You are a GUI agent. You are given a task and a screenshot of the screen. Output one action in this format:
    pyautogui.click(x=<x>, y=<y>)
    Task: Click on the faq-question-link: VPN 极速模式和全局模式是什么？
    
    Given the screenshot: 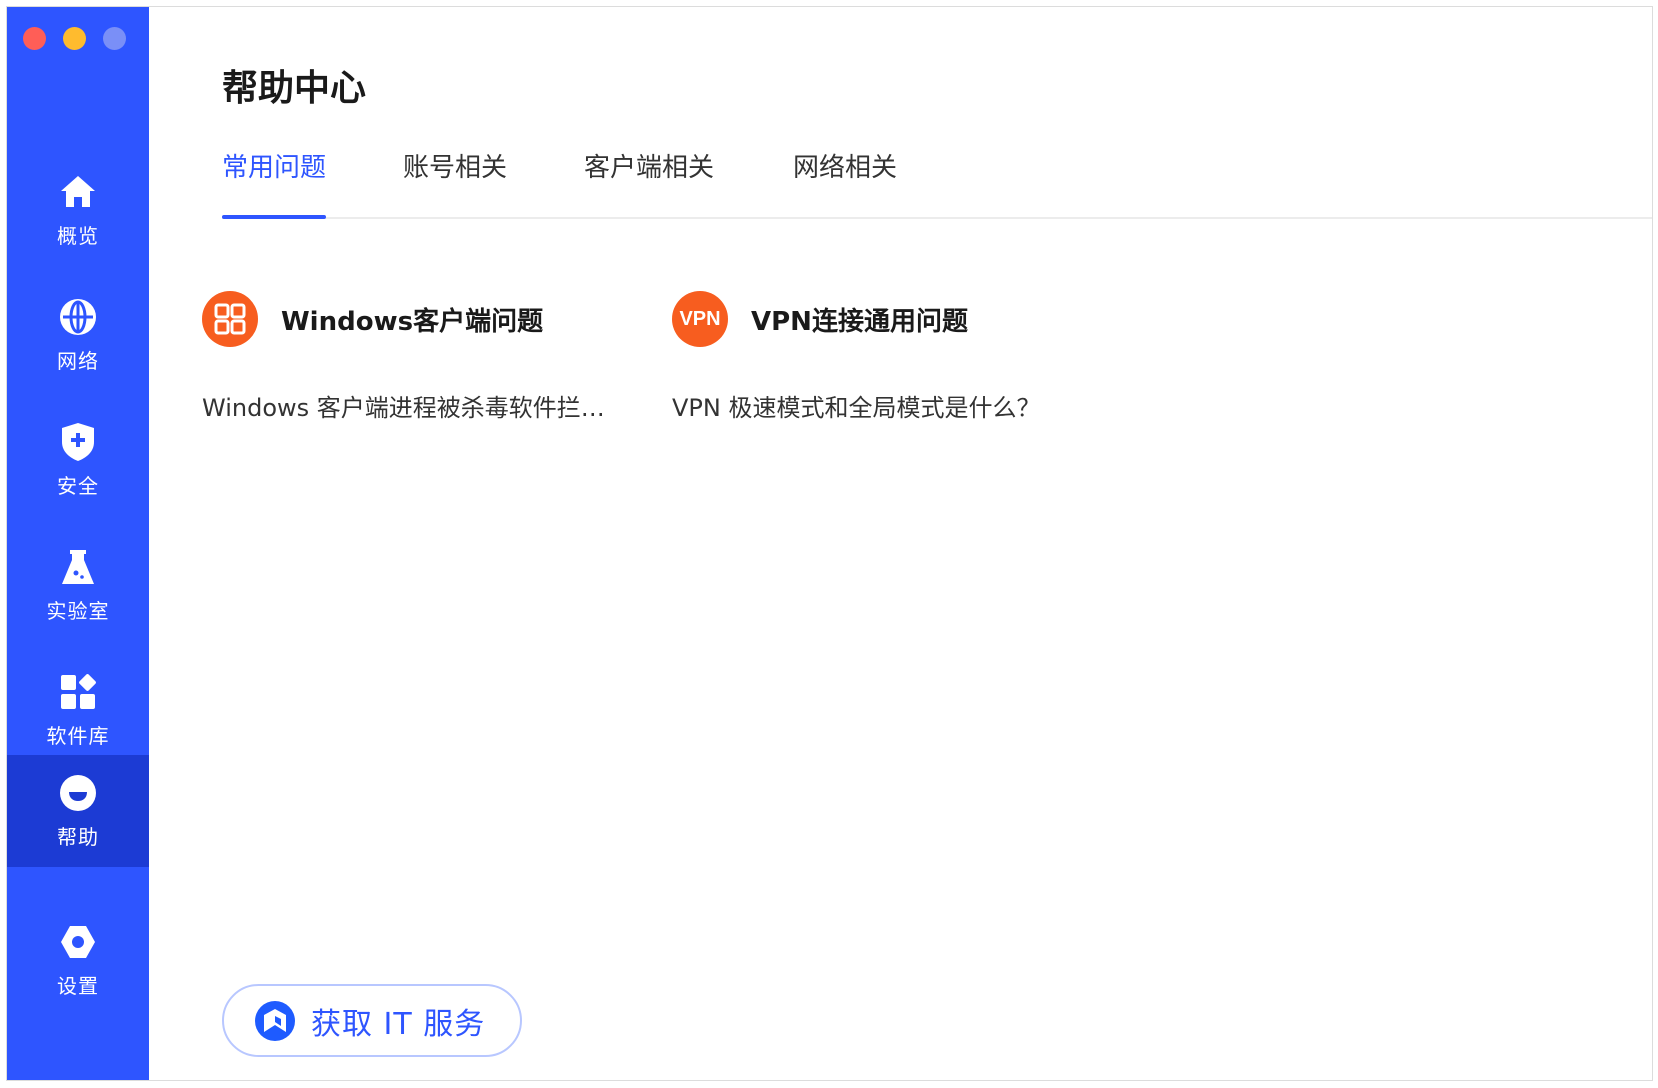 What is the action you would take?
    pyautogui.click(x=892, y=405)
    